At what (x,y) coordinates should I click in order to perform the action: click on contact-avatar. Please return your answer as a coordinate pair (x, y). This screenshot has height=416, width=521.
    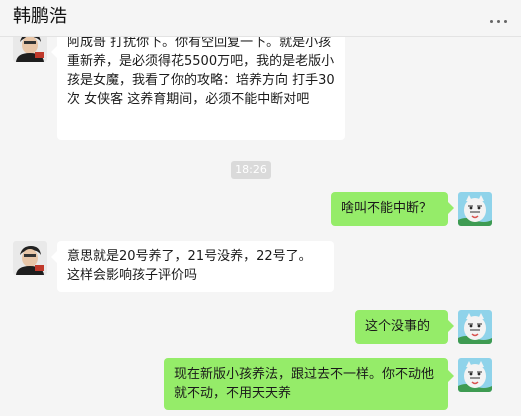
    Looking at the image, I should click on (30, 258).